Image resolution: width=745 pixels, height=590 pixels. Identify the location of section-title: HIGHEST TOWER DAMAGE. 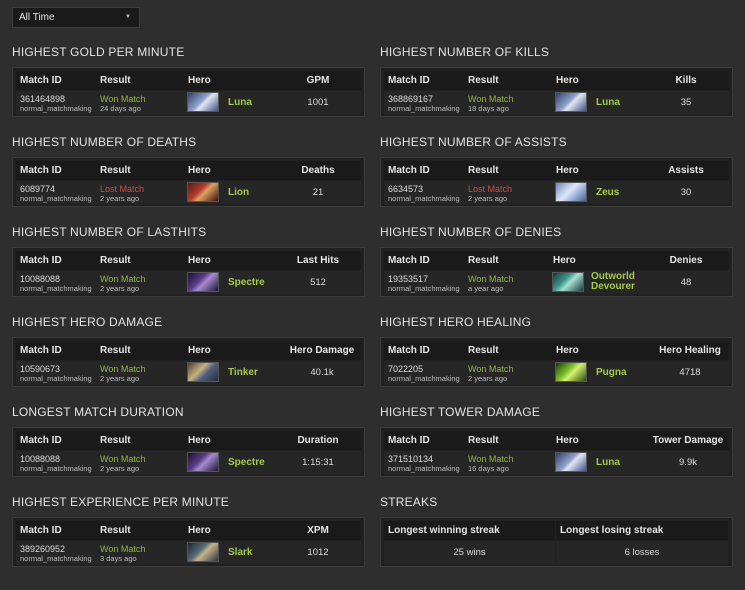
(460, 412).